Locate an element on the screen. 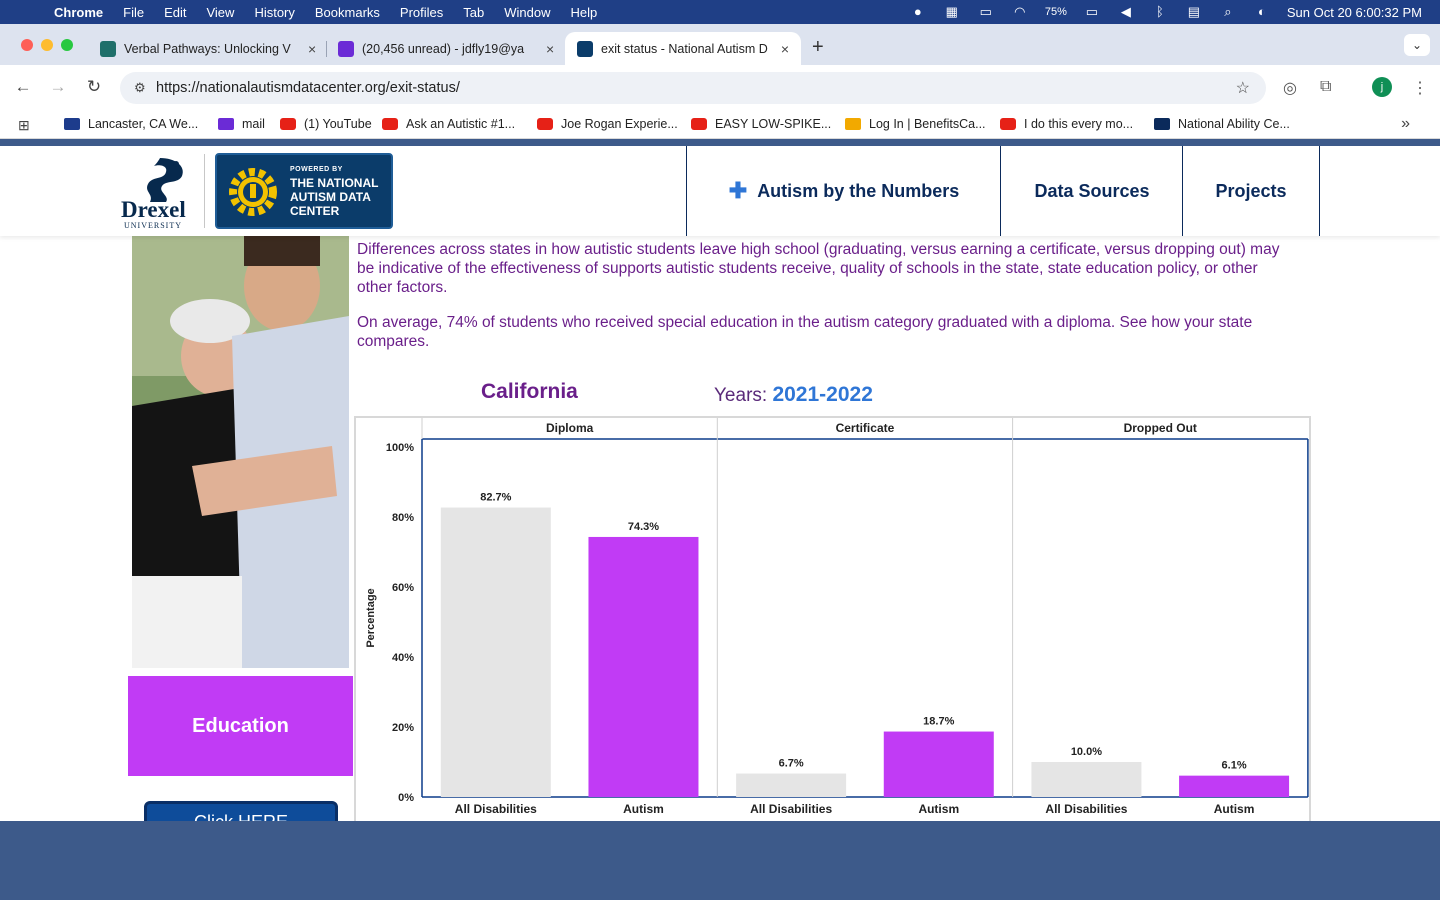  bar-autism is located at coordinates (643, 666).